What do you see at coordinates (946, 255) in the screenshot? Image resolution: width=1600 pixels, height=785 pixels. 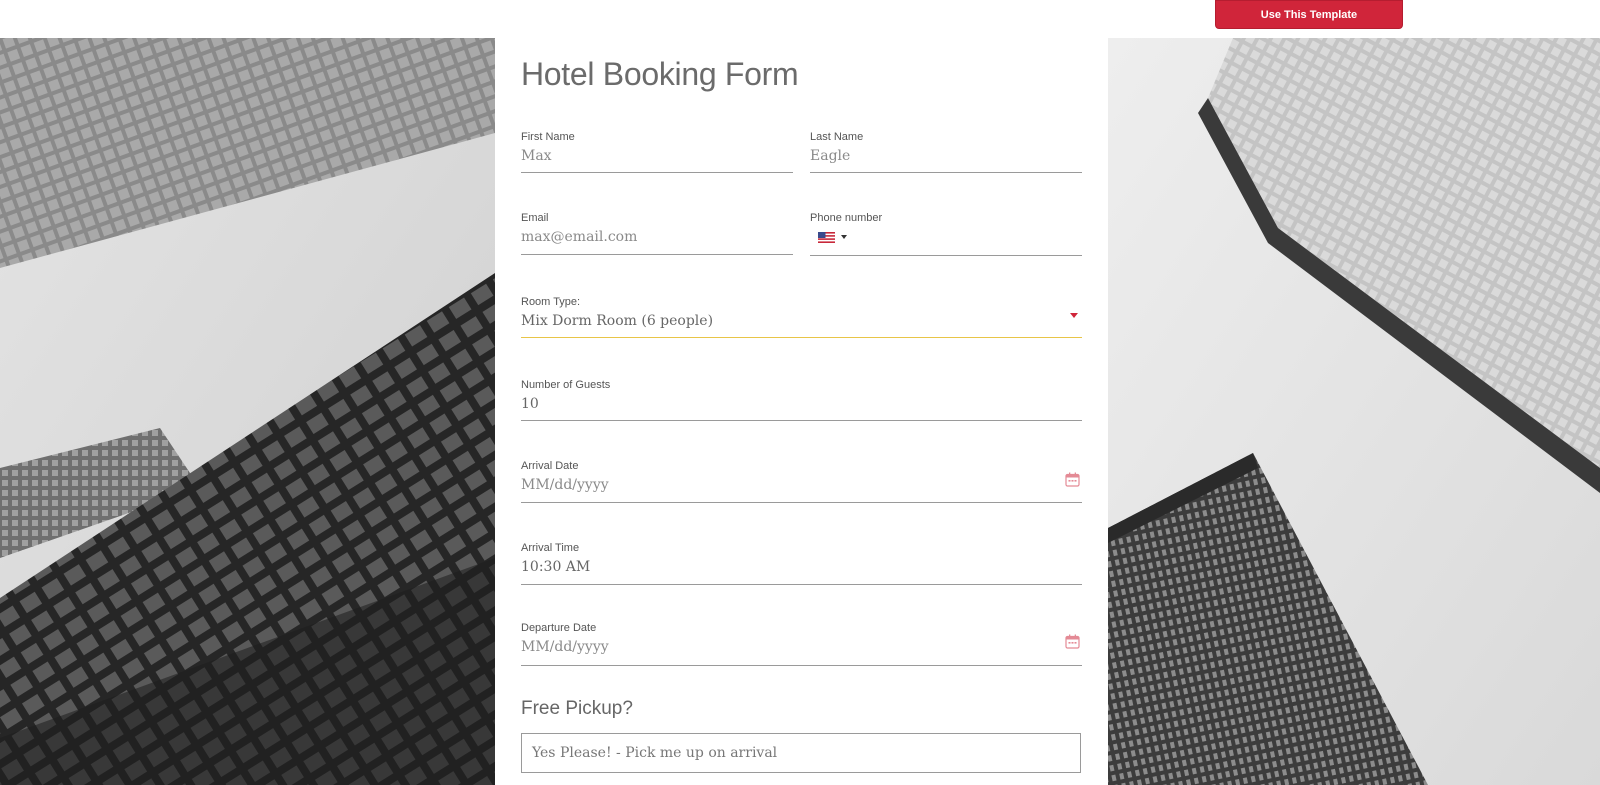 I see `phone-number-underline` at bounding box center [946, 255].